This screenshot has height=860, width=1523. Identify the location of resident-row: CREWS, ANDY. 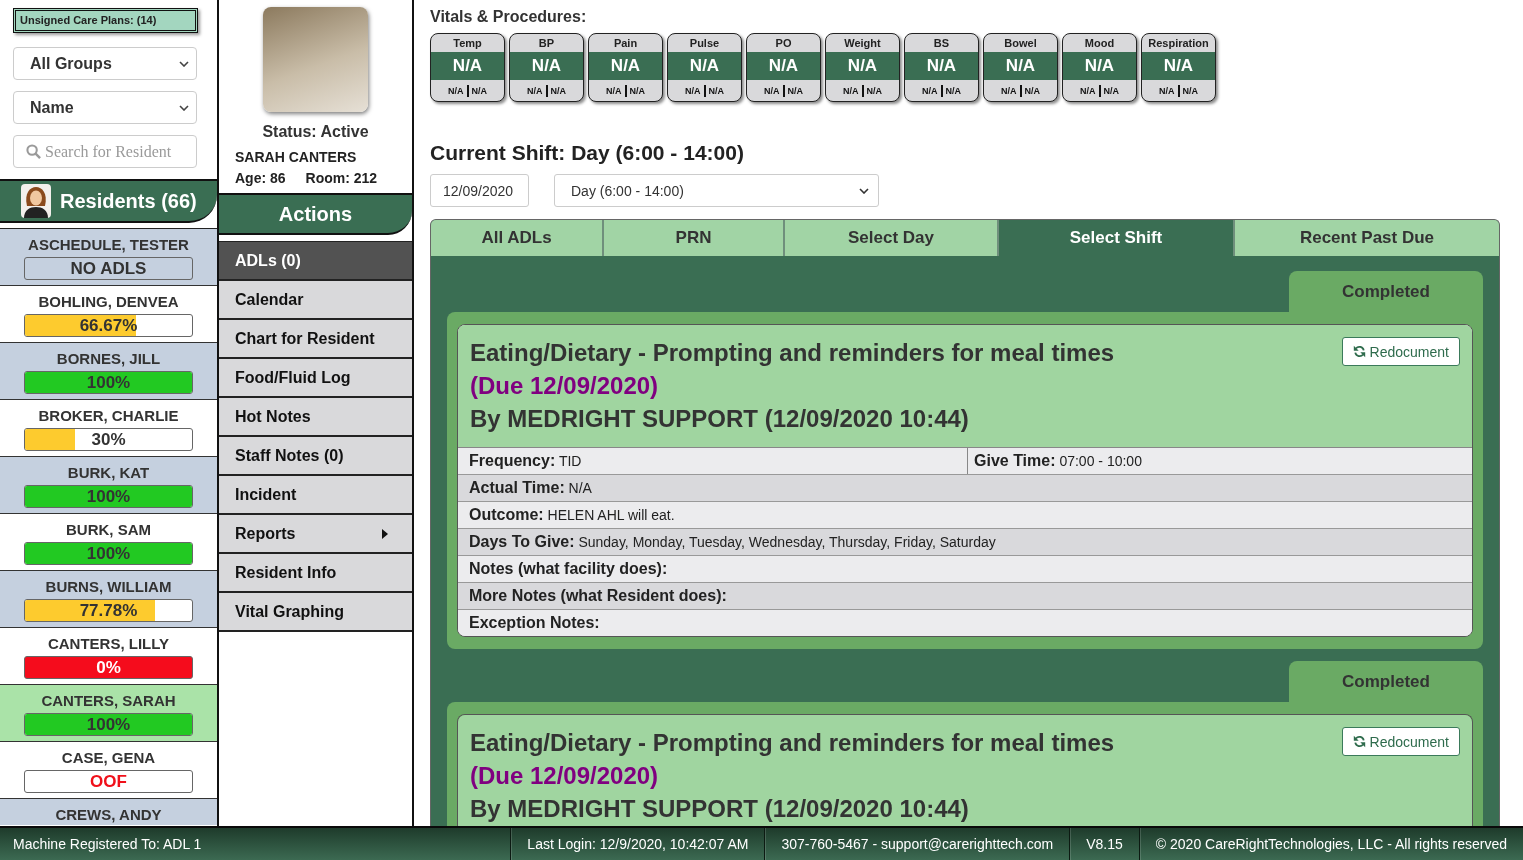
(108, 812).